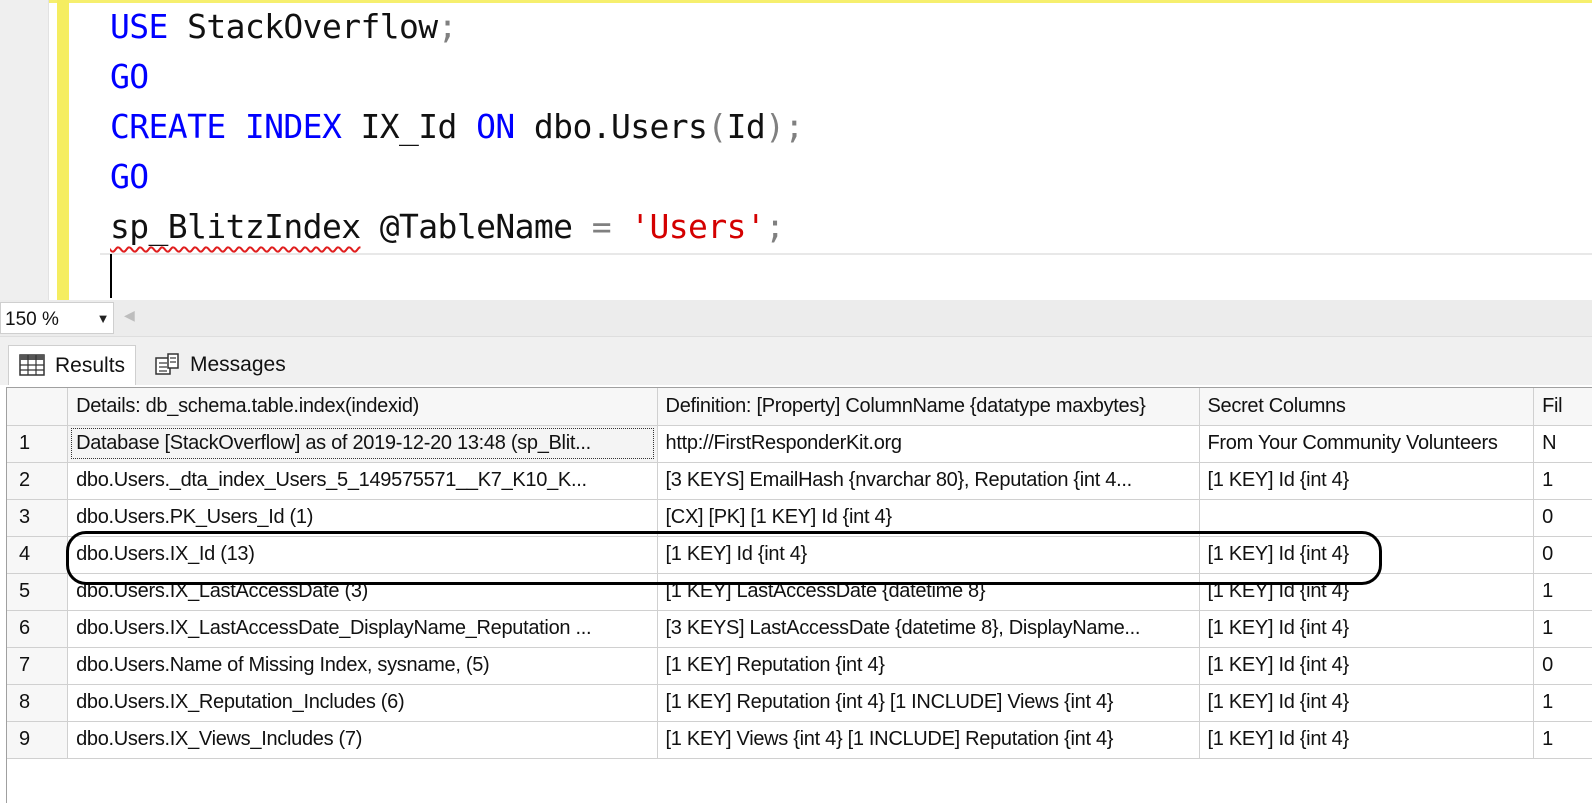 This screenshot has width=1592, height=803. What do you see at coordinates (63, 150) in the screenshot?
I see `change-tracking-bar` at bounding box center [63, 150].